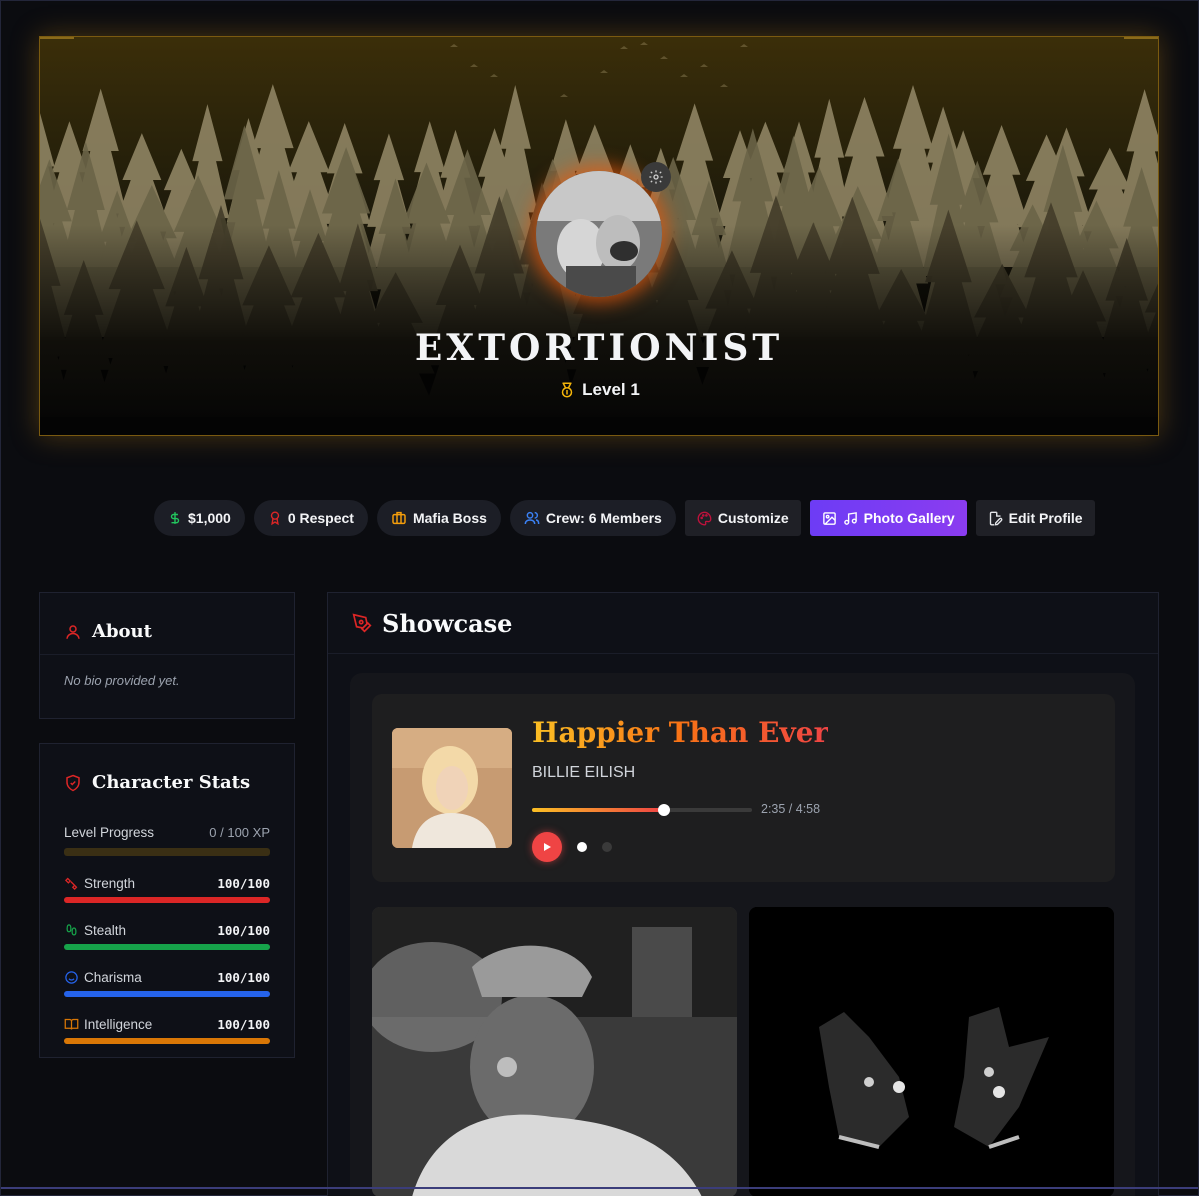 The width and height of the screenshot is (1199, 1196). What do you see at coordinates (167, 983) in the screenshot?
I see `stat-charisma: Charisma 100/100` at bounding box center [167, 983].